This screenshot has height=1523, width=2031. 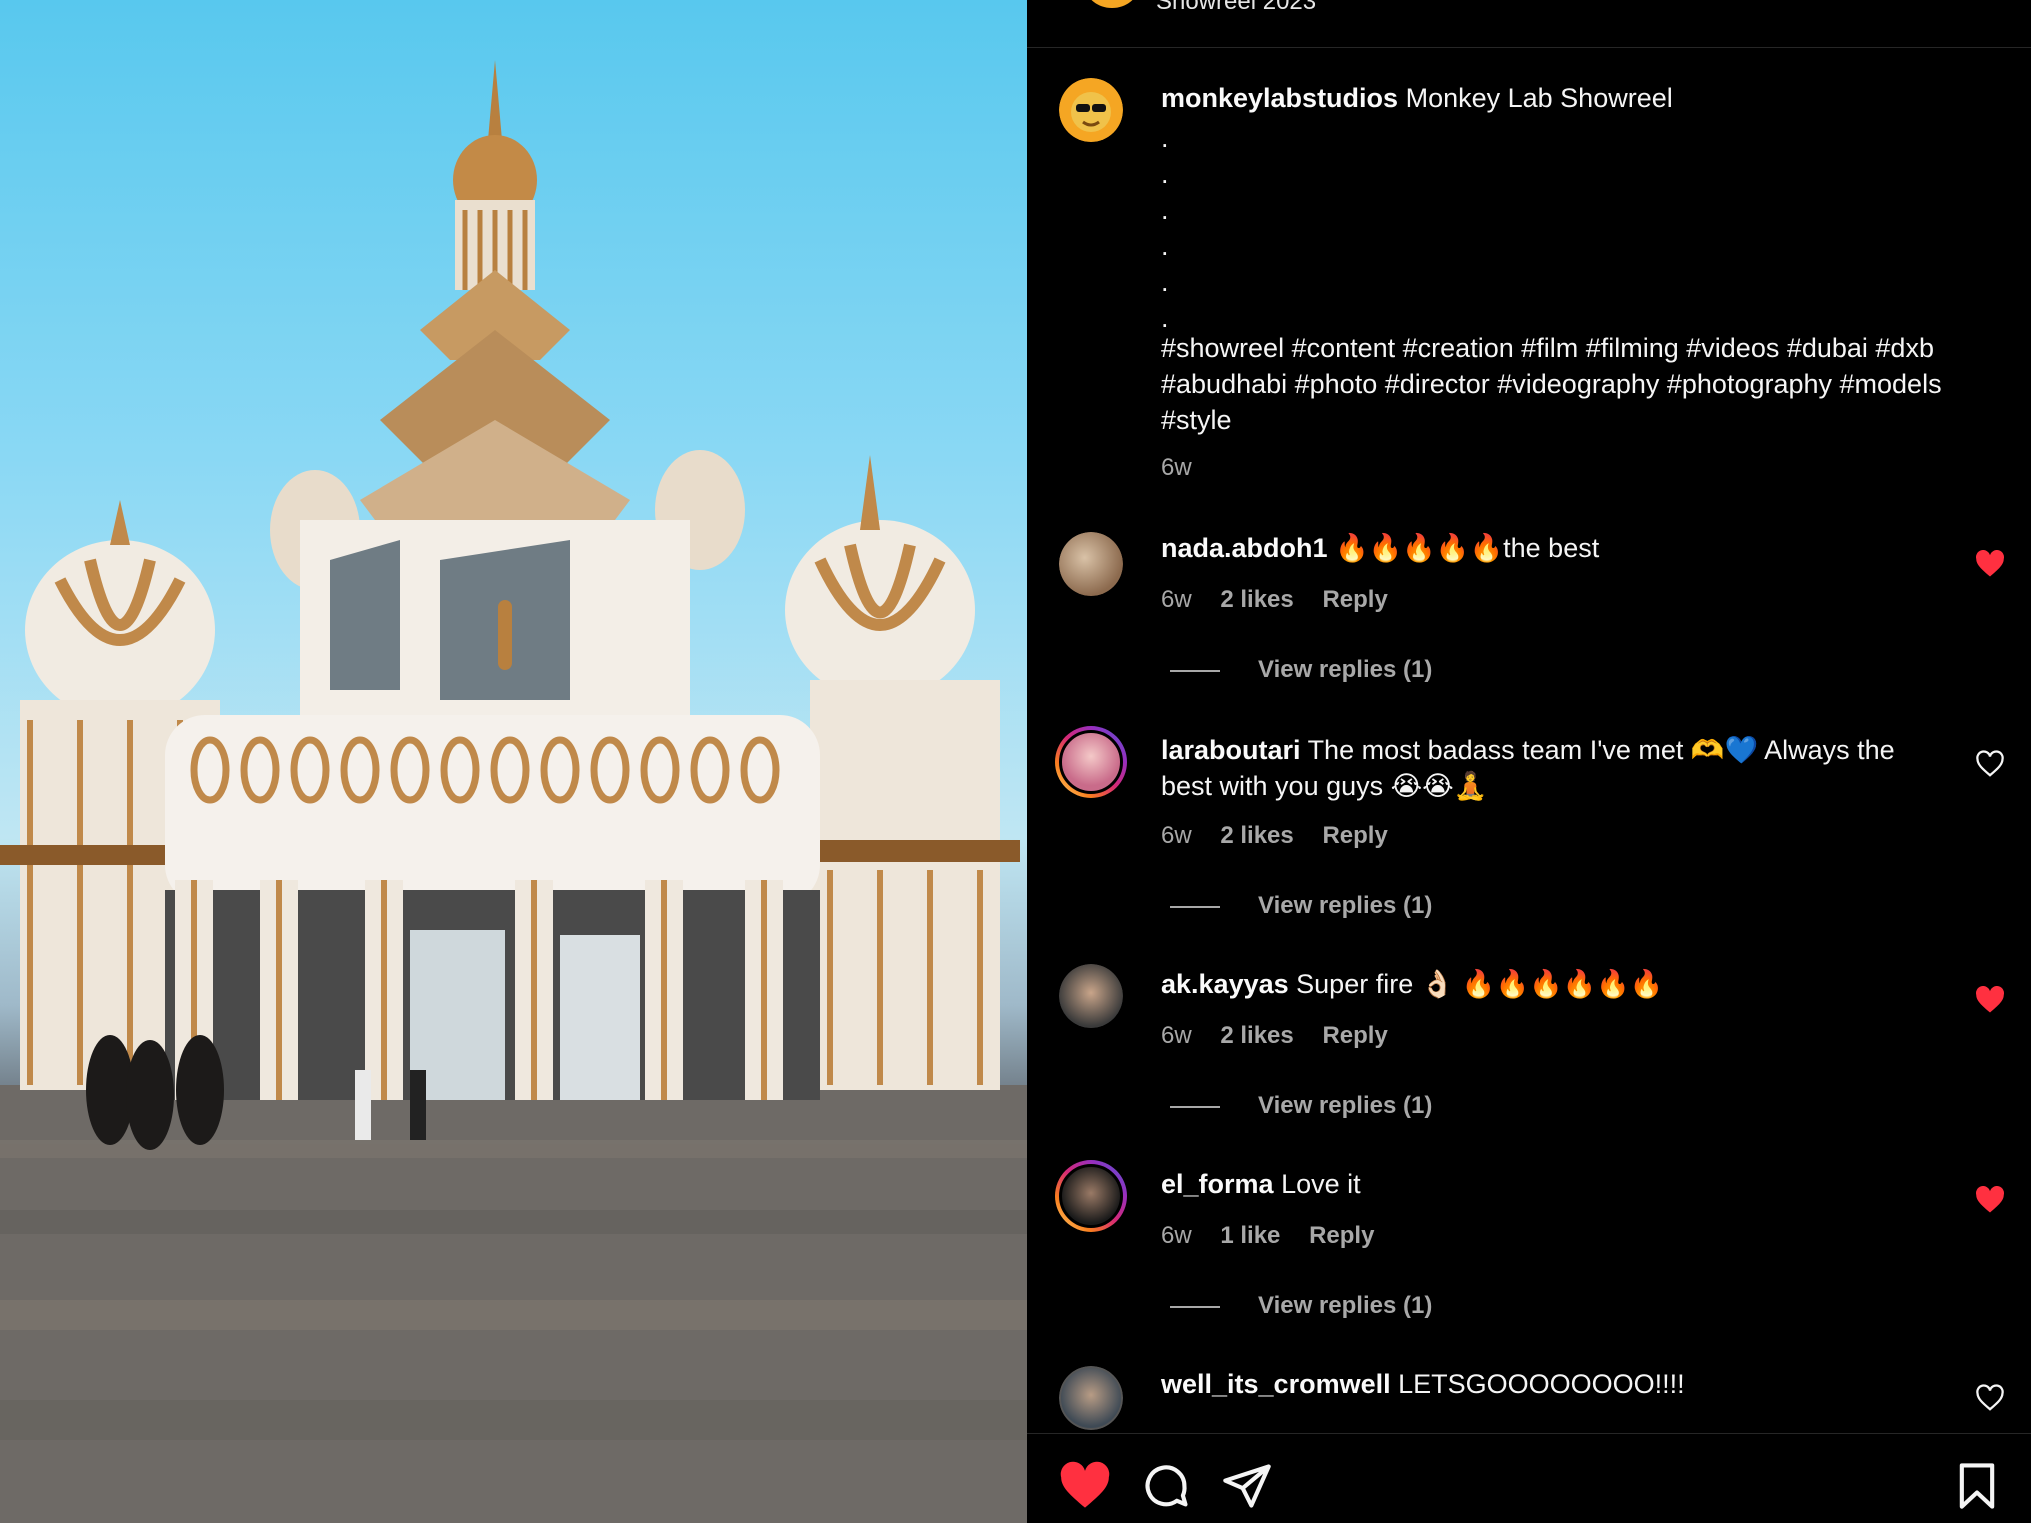 I want to click on comment-meta: 6w 1 like Reply, so click(x=1278, y=1236).